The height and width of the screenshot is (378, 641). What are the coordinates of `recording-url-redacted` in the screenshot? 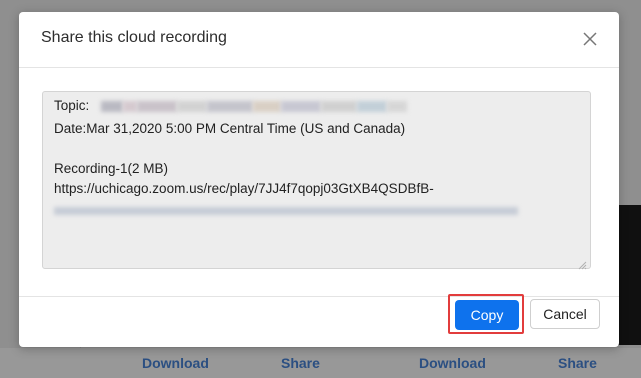 It's located at (286, 211).